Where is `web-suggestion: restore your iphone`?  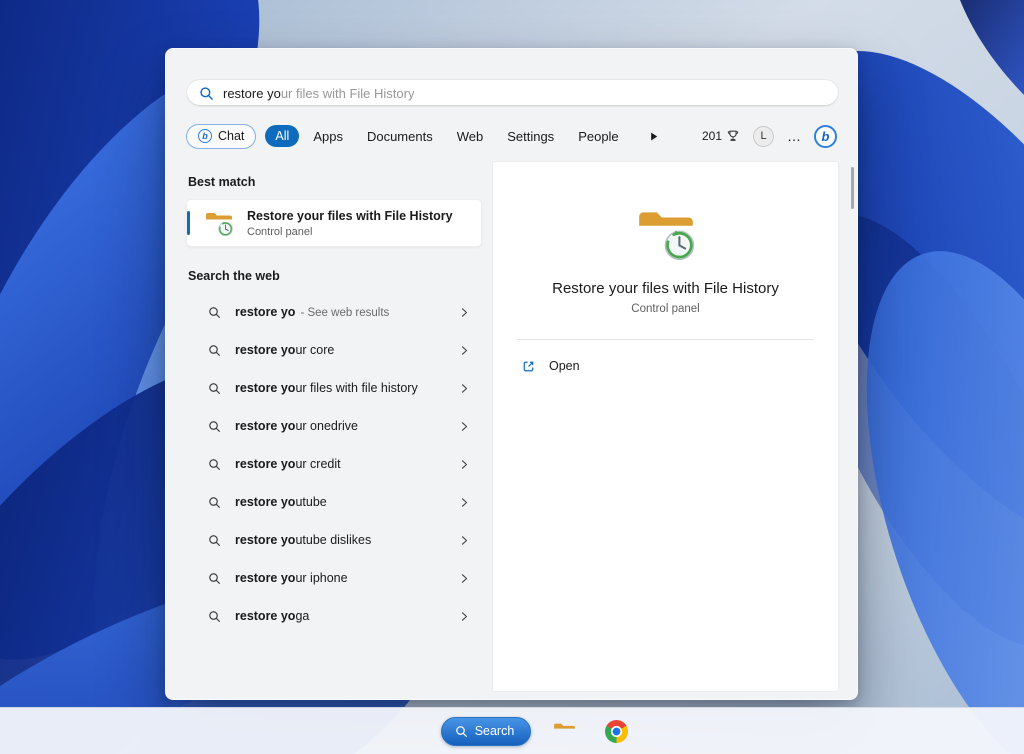 web-suggestion: restore your iphone is located at coordinates (334, 578).